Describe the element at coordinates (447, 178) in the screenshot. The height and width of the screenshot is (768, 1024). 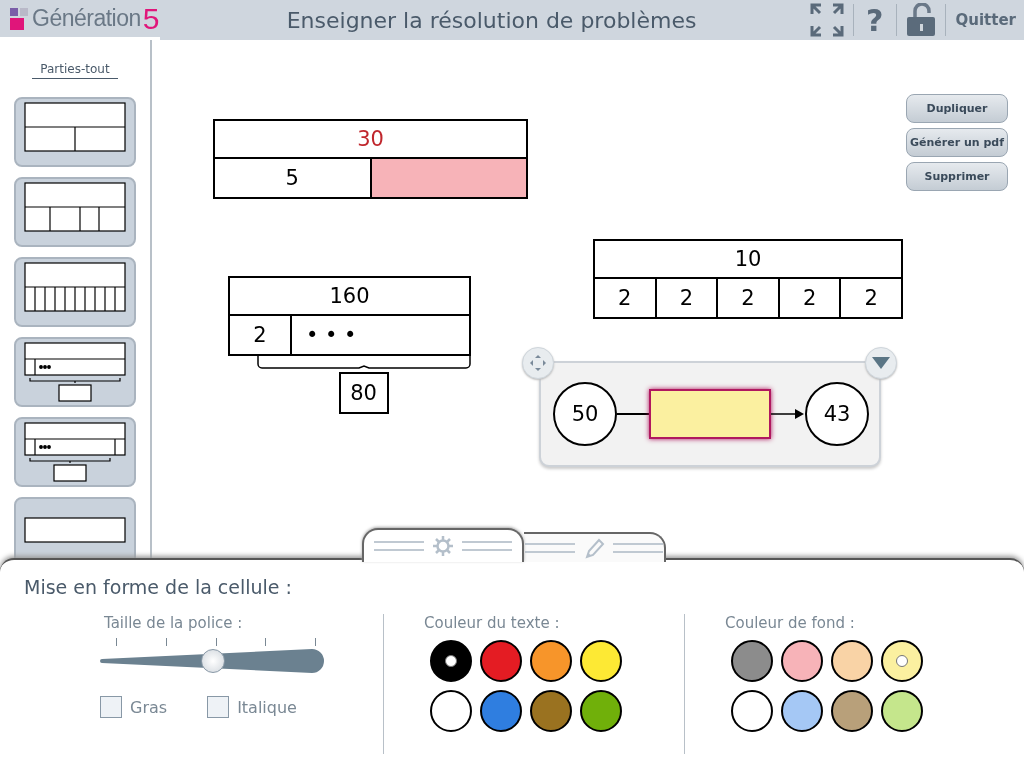
I see `bar-cell` at that location.